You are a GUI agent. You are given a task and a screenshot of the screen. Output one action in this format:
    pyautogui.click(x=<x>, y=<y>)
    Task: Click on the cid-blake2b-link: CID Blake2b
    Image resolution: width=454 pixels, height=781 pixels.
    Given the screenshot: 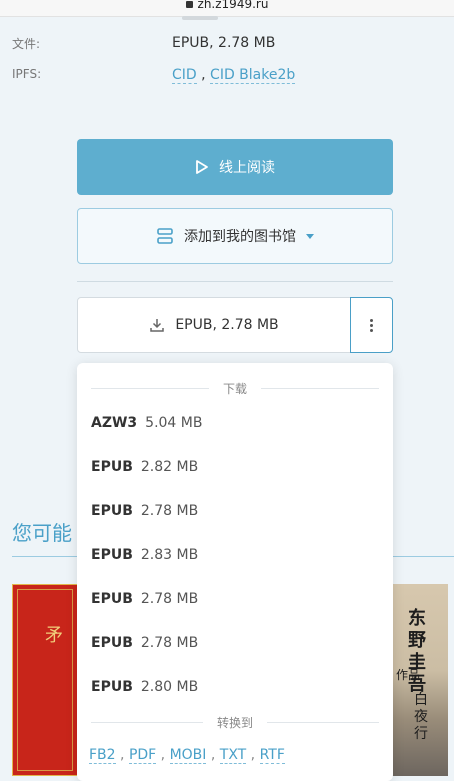 What is the action you would take?
    pyautogui.click(x=253, y=75)
    